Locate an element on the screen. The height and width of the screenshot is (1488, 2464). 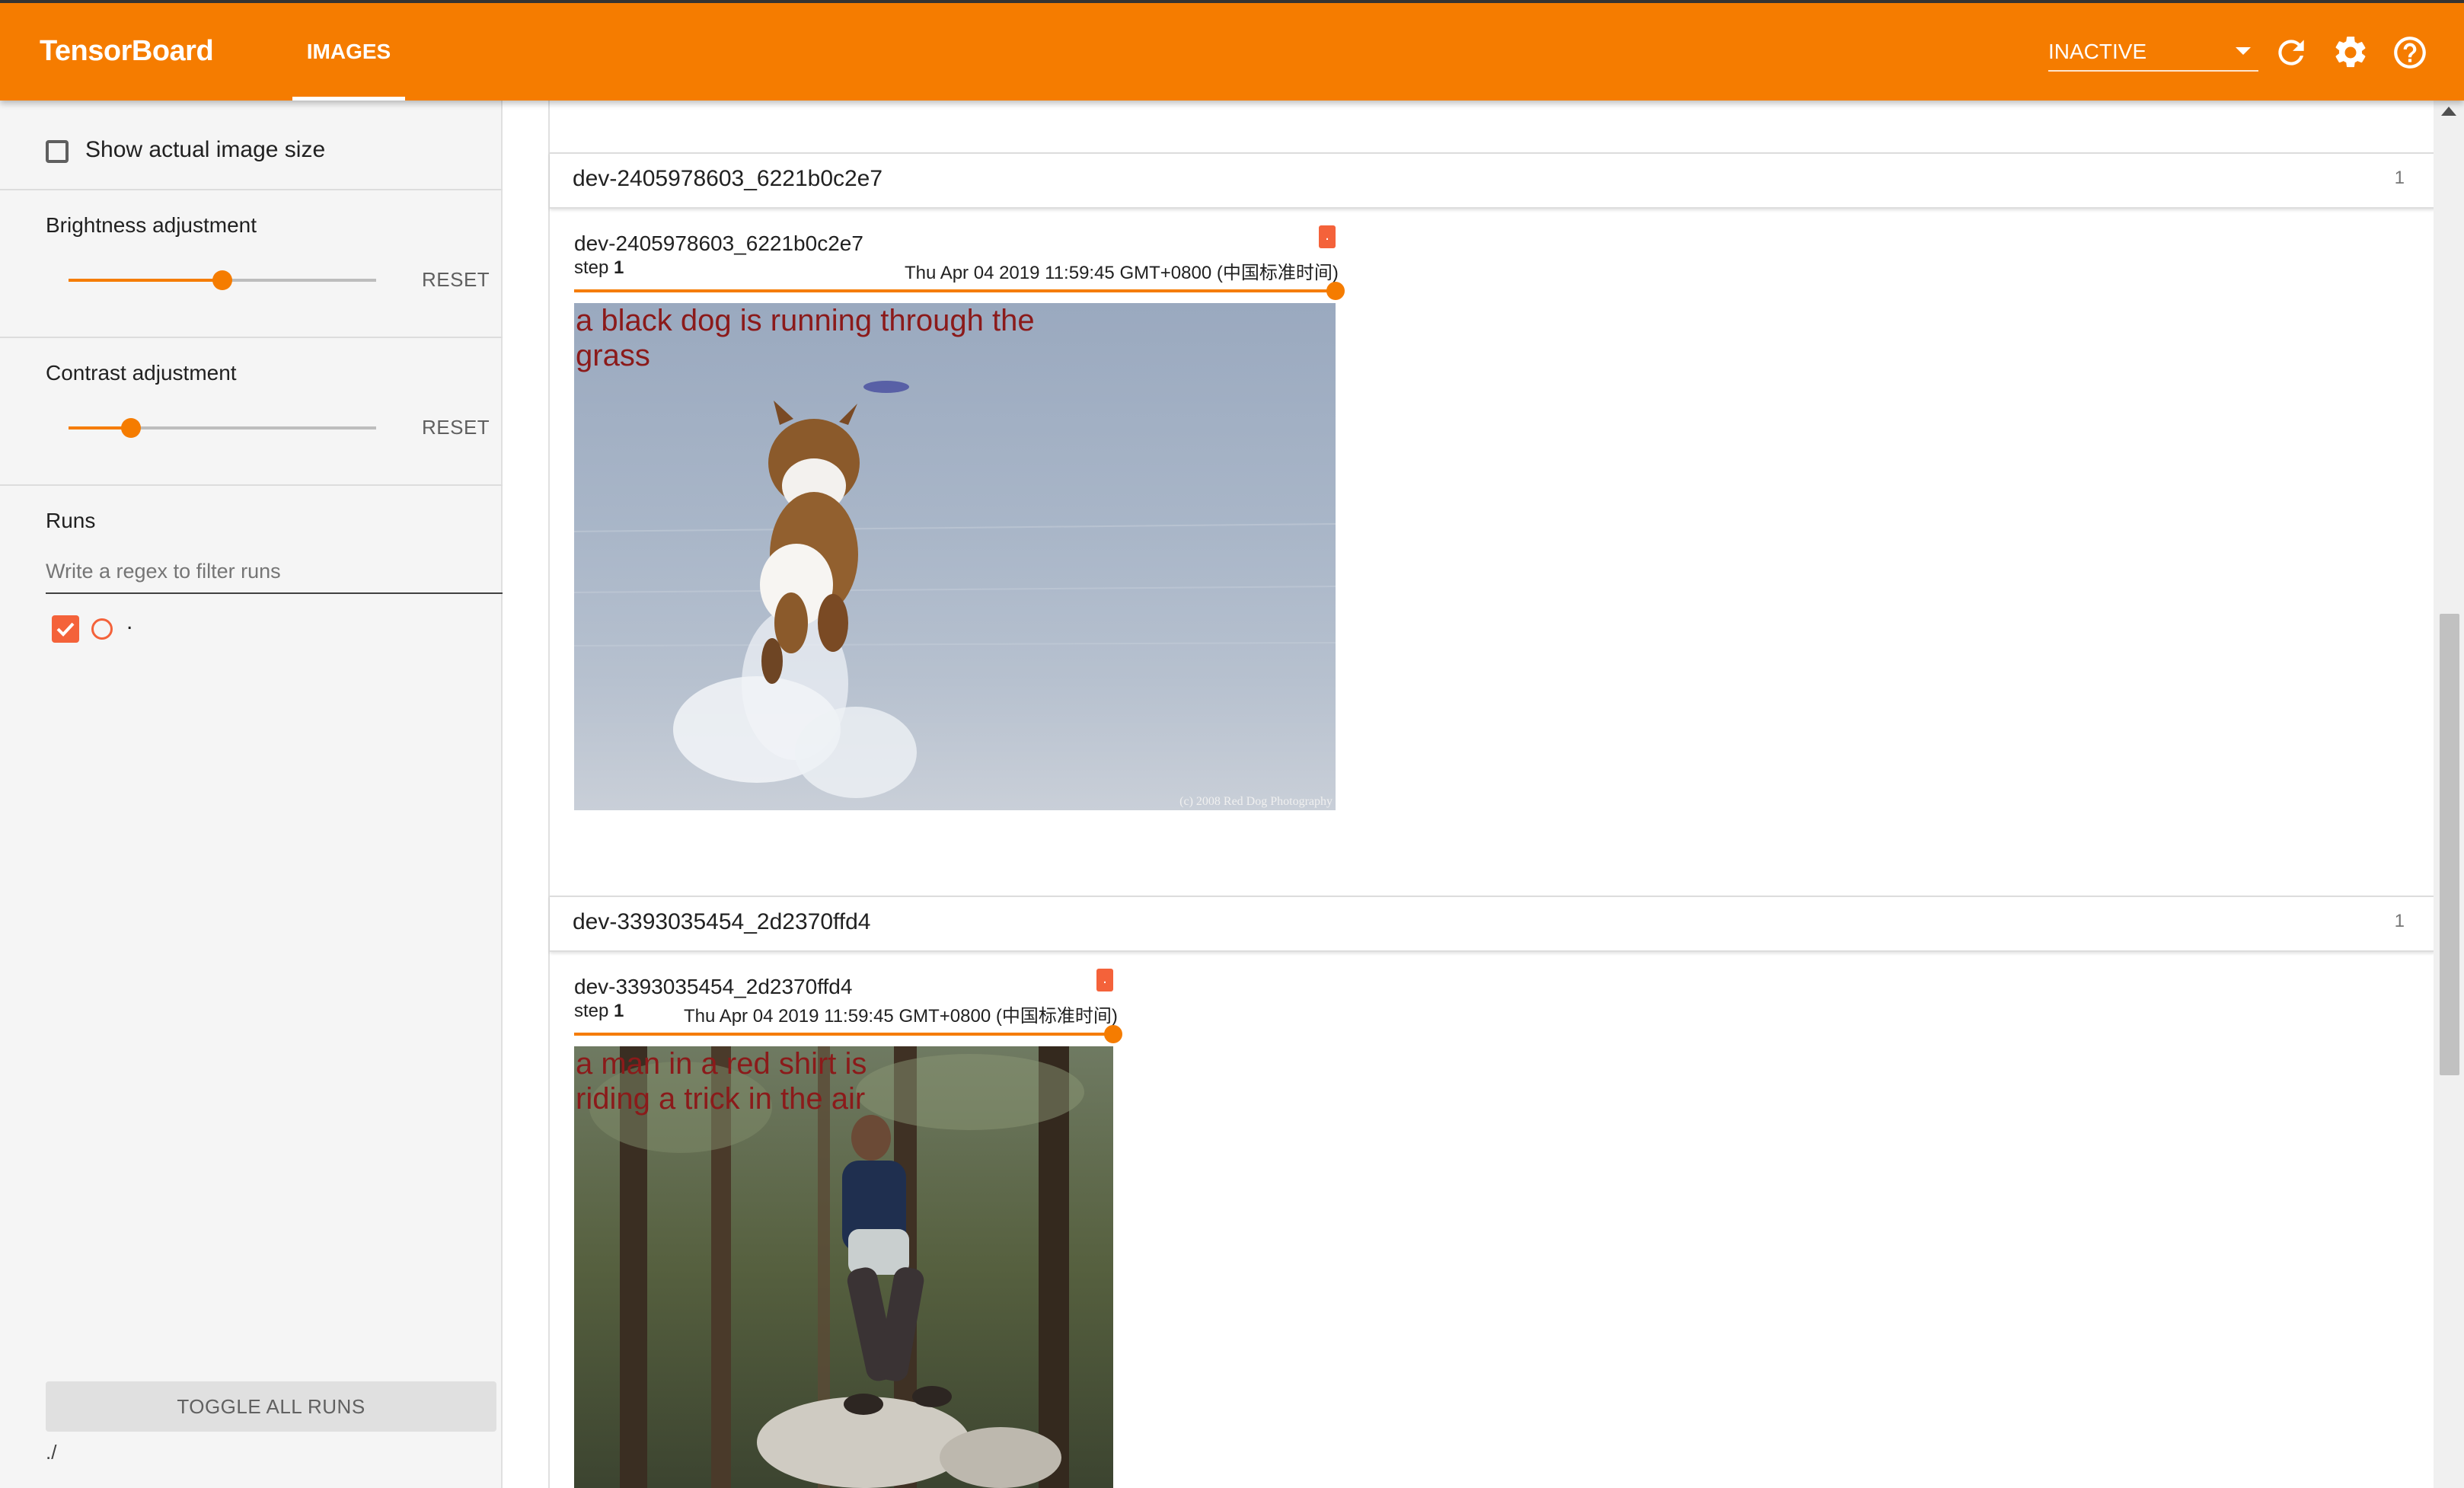
brightness-slider-fill is located at coordinates (145, 280).